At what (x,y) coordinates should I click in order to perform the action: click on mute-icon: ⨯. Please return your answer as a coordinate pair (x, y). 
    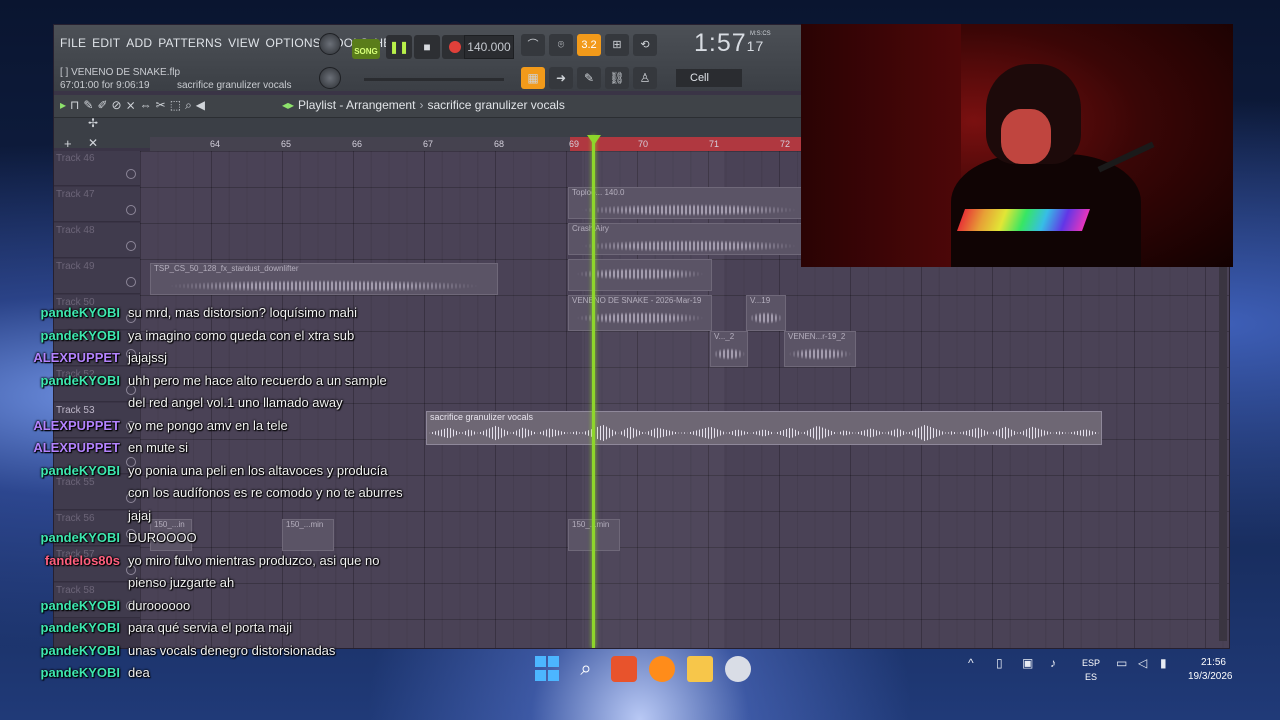
    Looking at the image, I should click on (131, 105).